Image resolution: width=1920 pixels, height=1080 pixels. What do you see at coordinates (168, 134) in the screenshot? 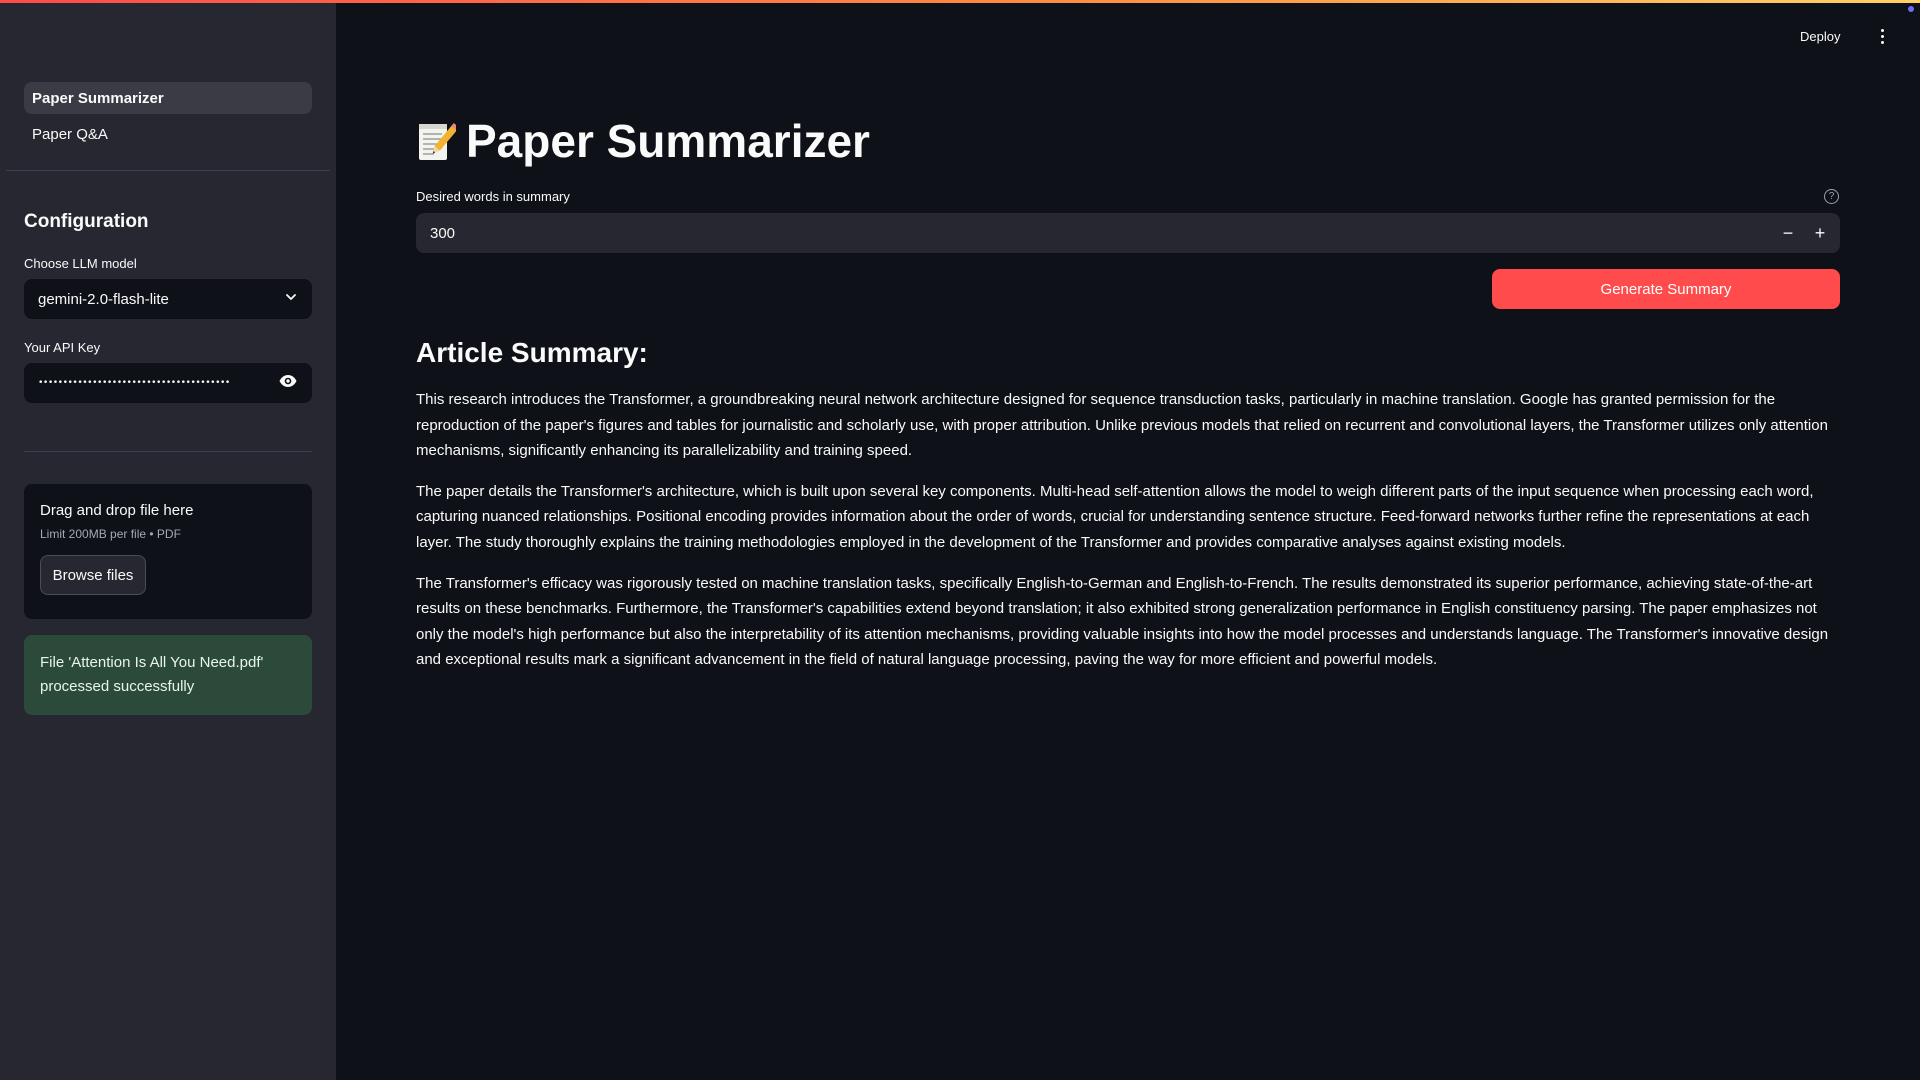
I see `sidebar-item-paper-qa: Paper Q&A` at bounding box center [168, 134].